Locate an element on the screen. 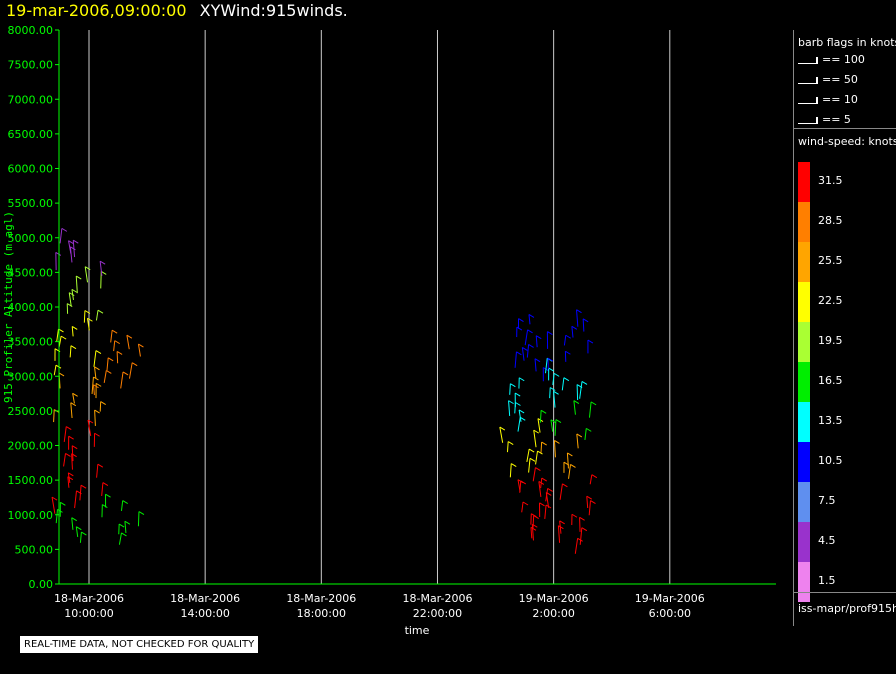  y-tick-label: 500.00 is located at coordinates (34, 549).